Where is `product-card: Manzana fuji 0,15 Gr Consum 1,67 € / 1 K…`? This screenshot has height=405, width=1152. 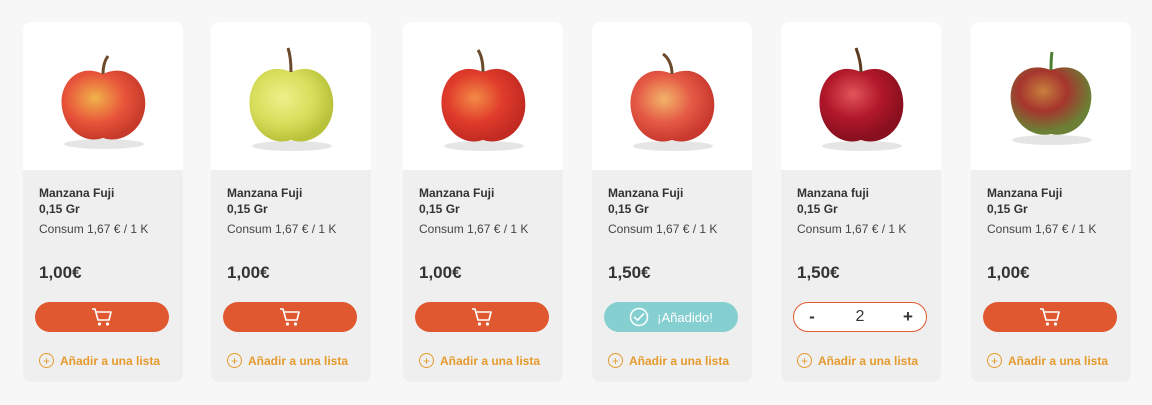
product-card: Manzana fuji 0,15 Gr Consum 1,67 € / 1 K… is located at coordinates (861, 202).